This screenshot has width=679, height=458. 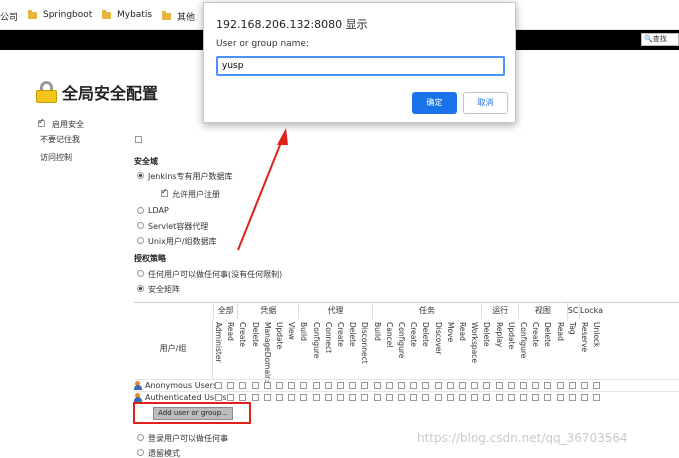 I want to click on user-group-name-input, so click(x=360, y=66).